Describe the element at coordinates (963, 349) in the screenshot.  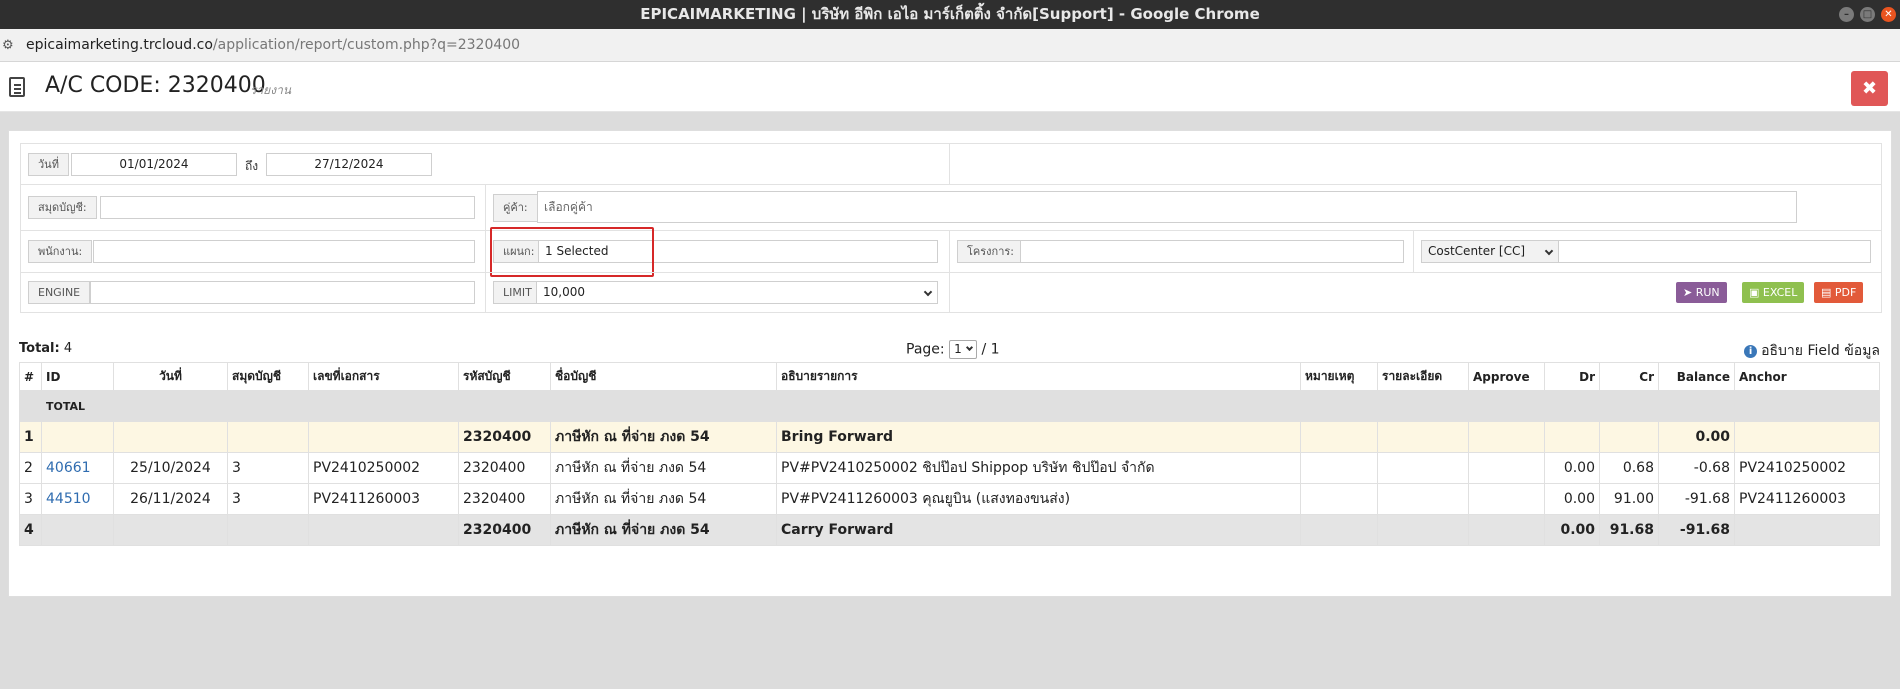
I see `page-select: 1` at that location.